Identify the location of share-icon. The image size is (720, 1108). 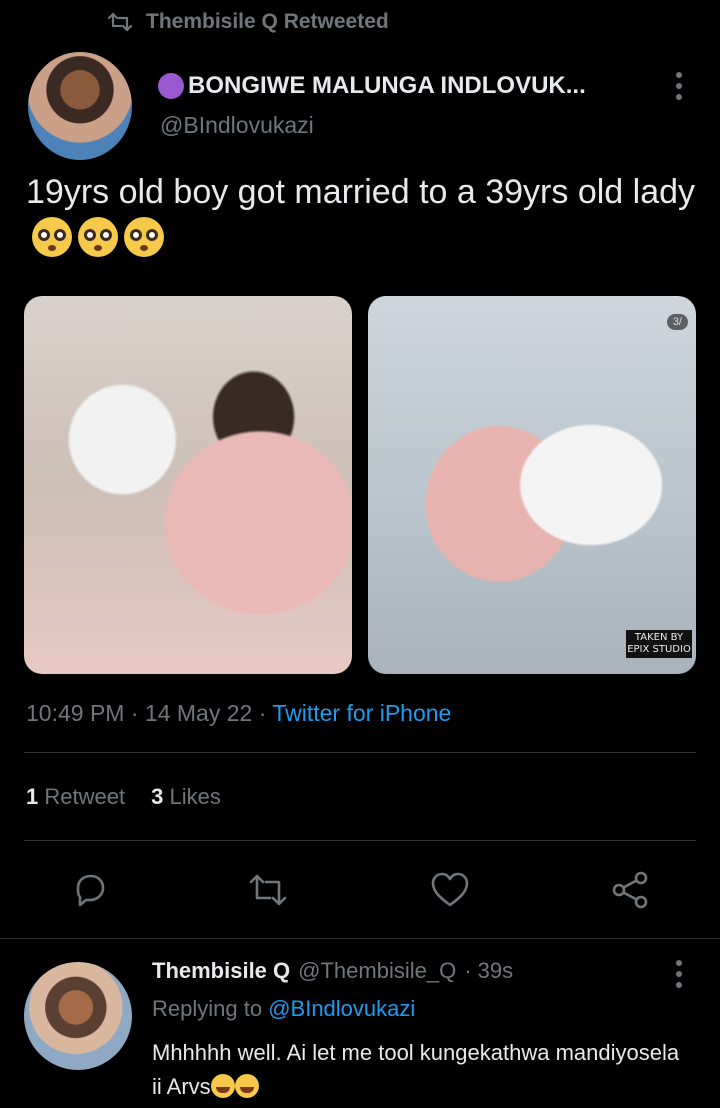
(630, 890).